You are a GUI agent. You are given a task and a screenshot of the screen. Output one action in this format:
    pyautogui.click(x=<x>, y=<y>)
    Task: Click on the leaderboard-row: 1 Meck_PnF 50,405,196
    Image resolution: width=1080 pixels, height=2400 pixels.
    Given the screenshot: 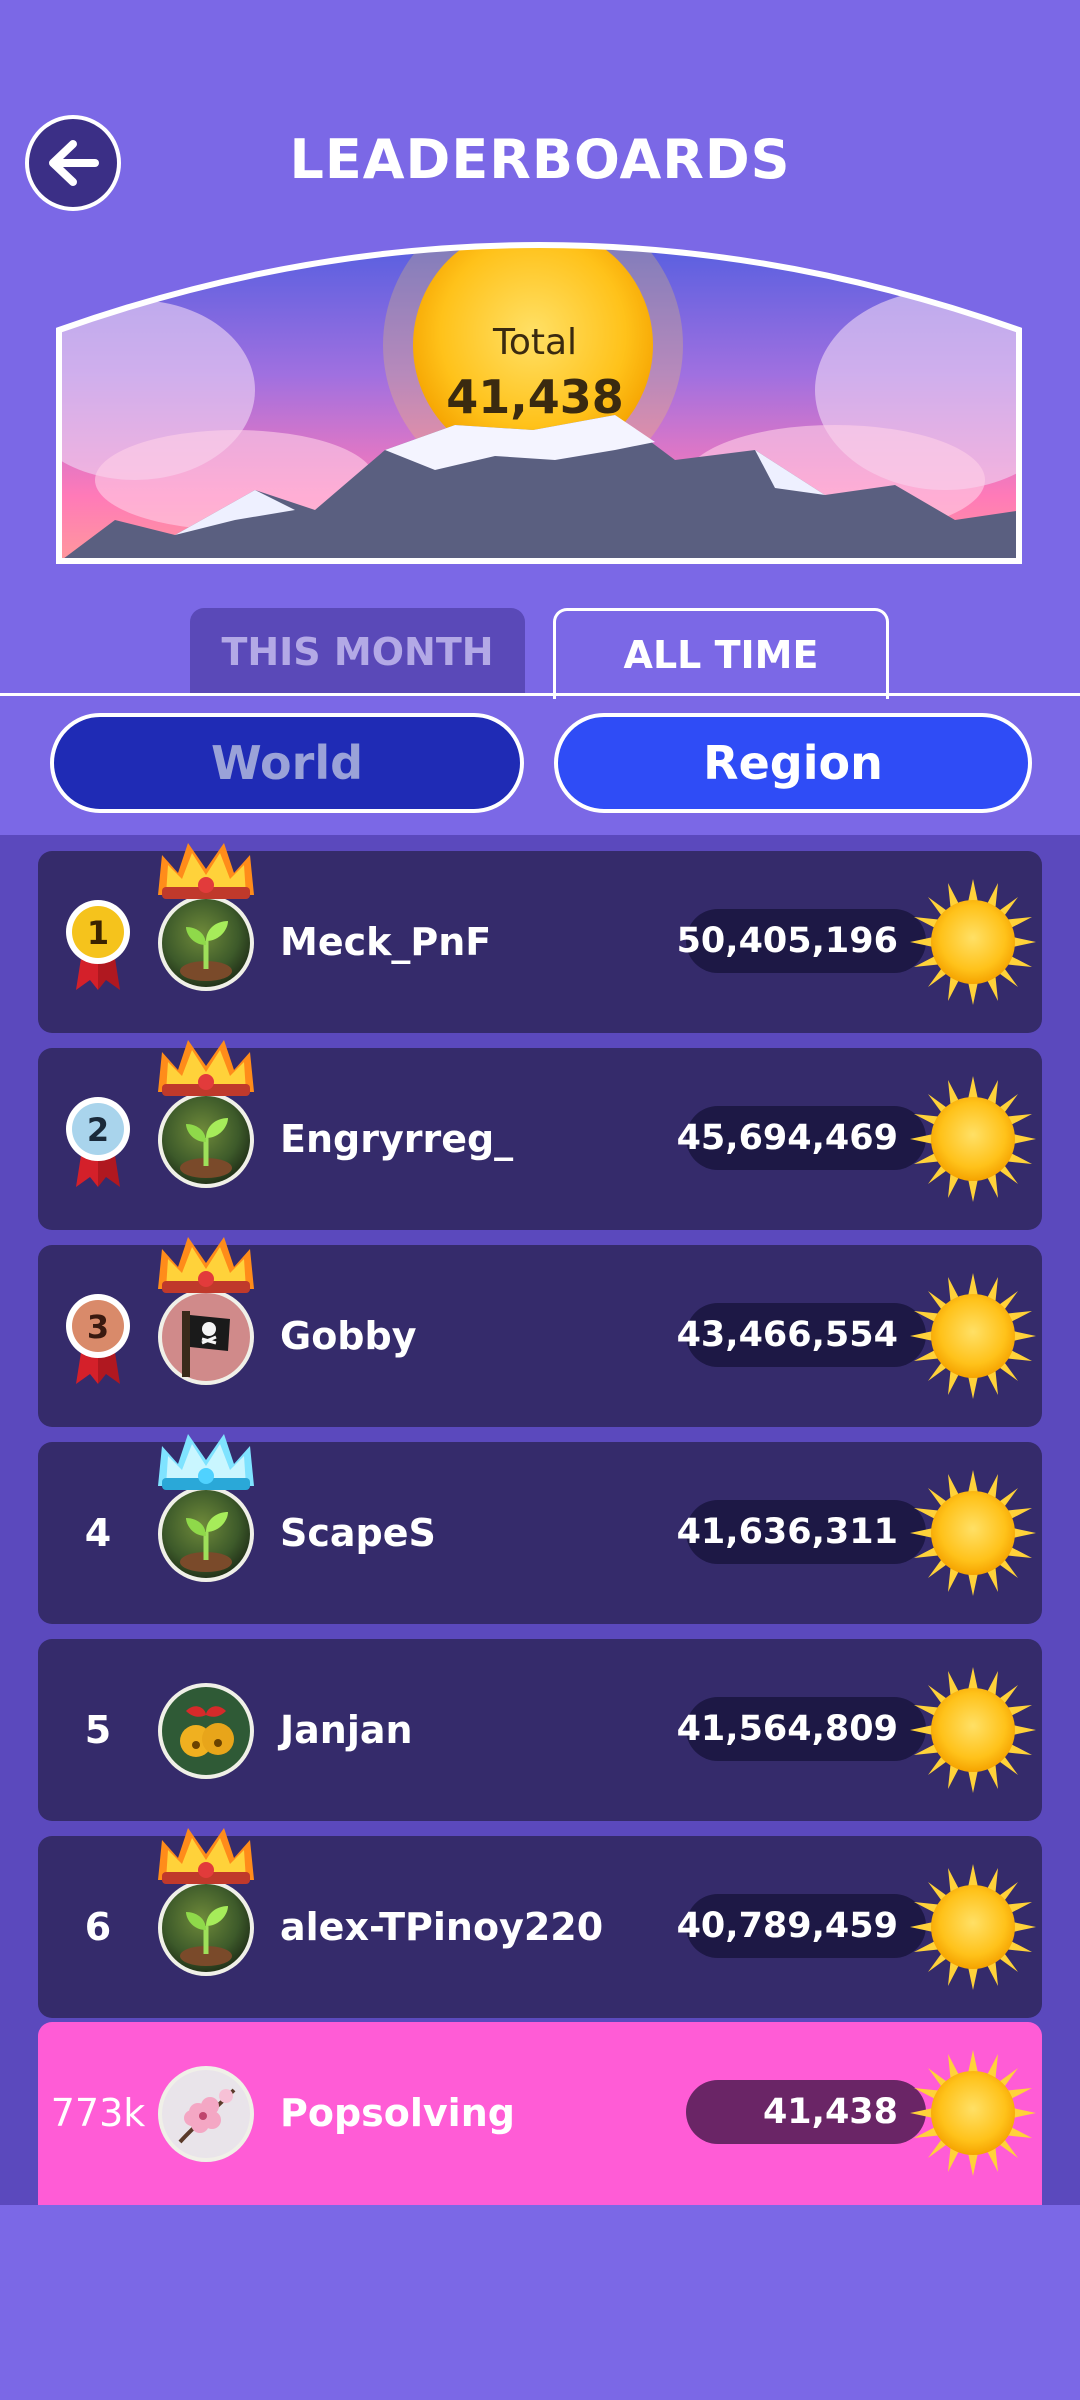 What is the action you would take?
    pyautogui.click(x=540, y=938)
    